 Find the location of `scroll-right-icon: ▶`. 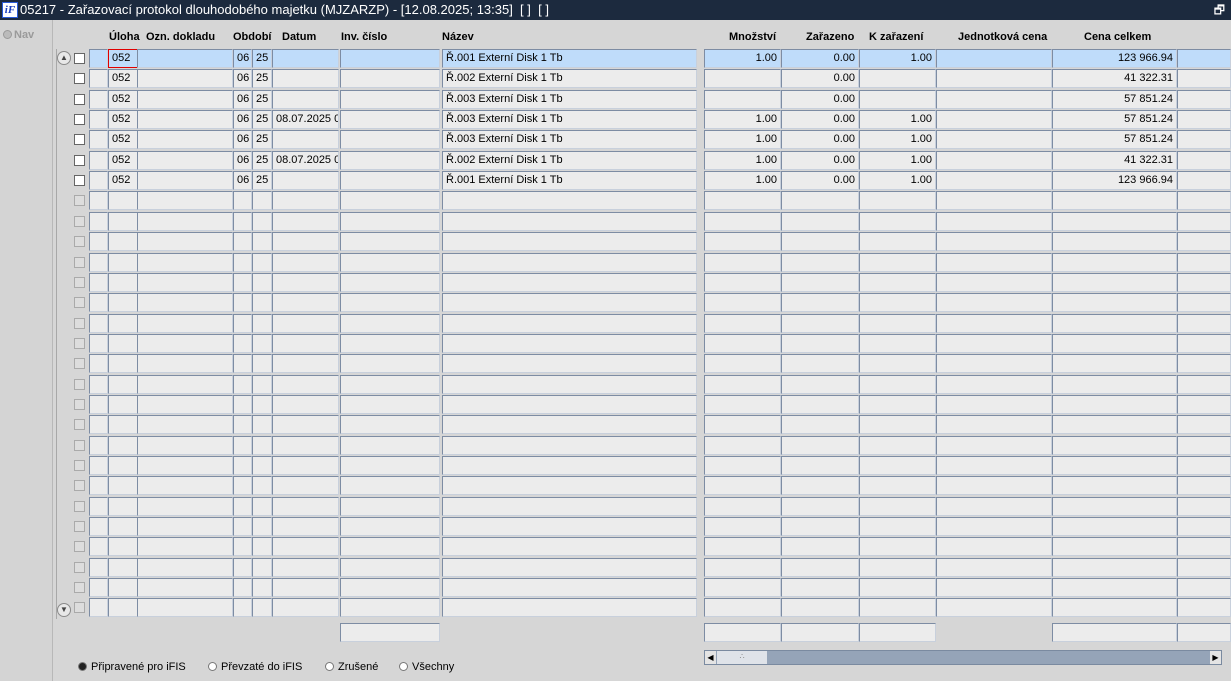

scroll-right-icon: ▶ is located at coordinates (1215, 657).